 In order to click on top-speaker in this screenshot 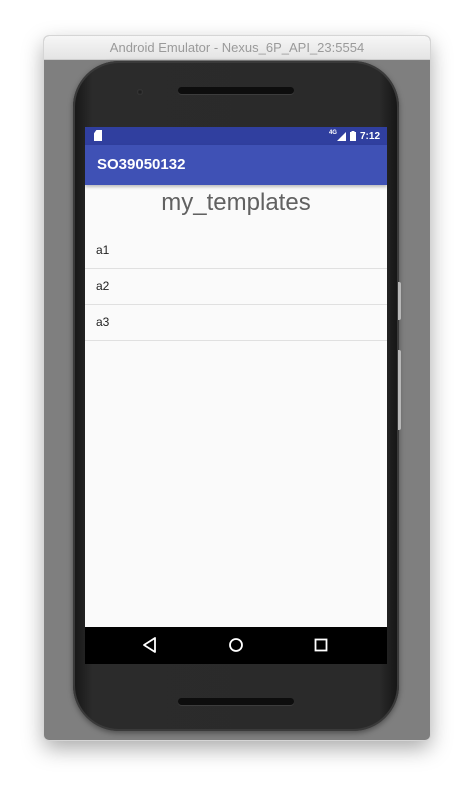, I will do `click(236, 90)`.